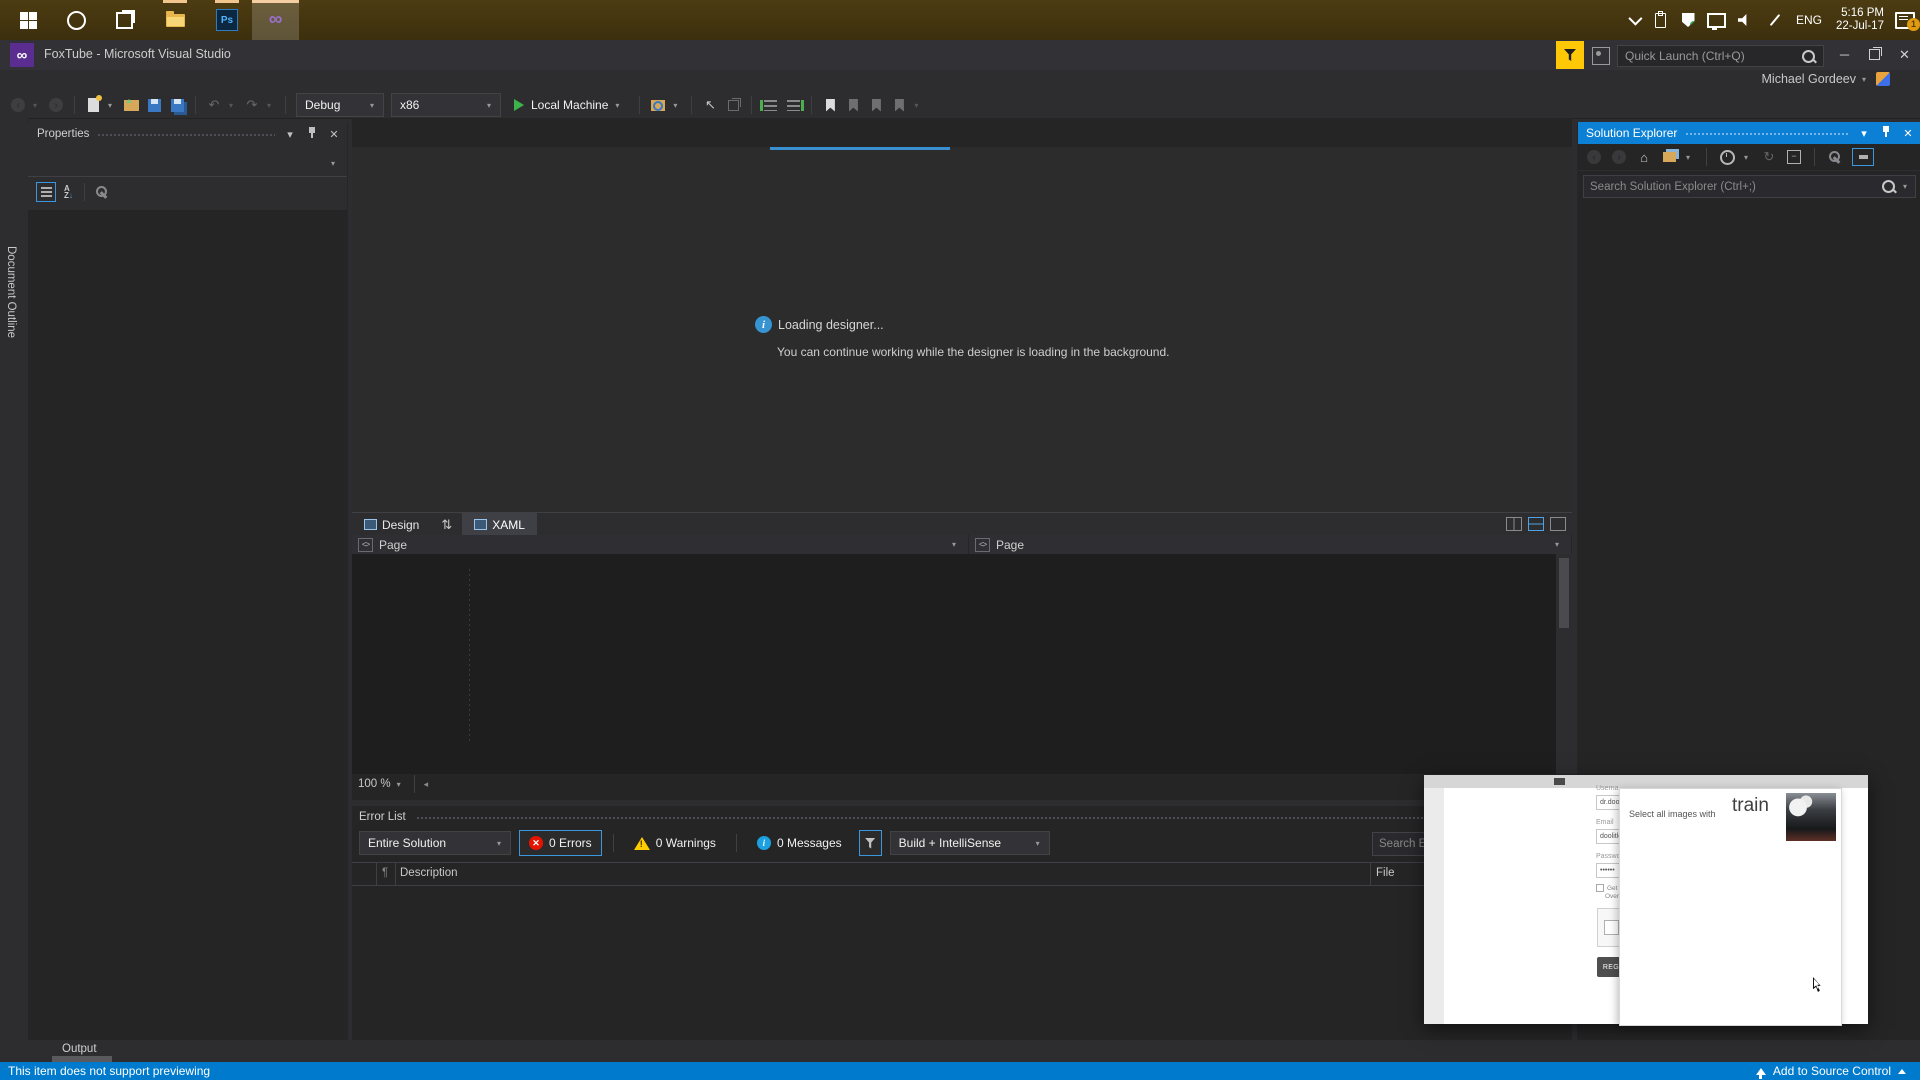 Image resolution: width=1920 pixels, height=1080 pixels. What do you see at coordinates (175, 20) in the screenshot?
I see `file-explorer-button` at bounding box center [175, 20].